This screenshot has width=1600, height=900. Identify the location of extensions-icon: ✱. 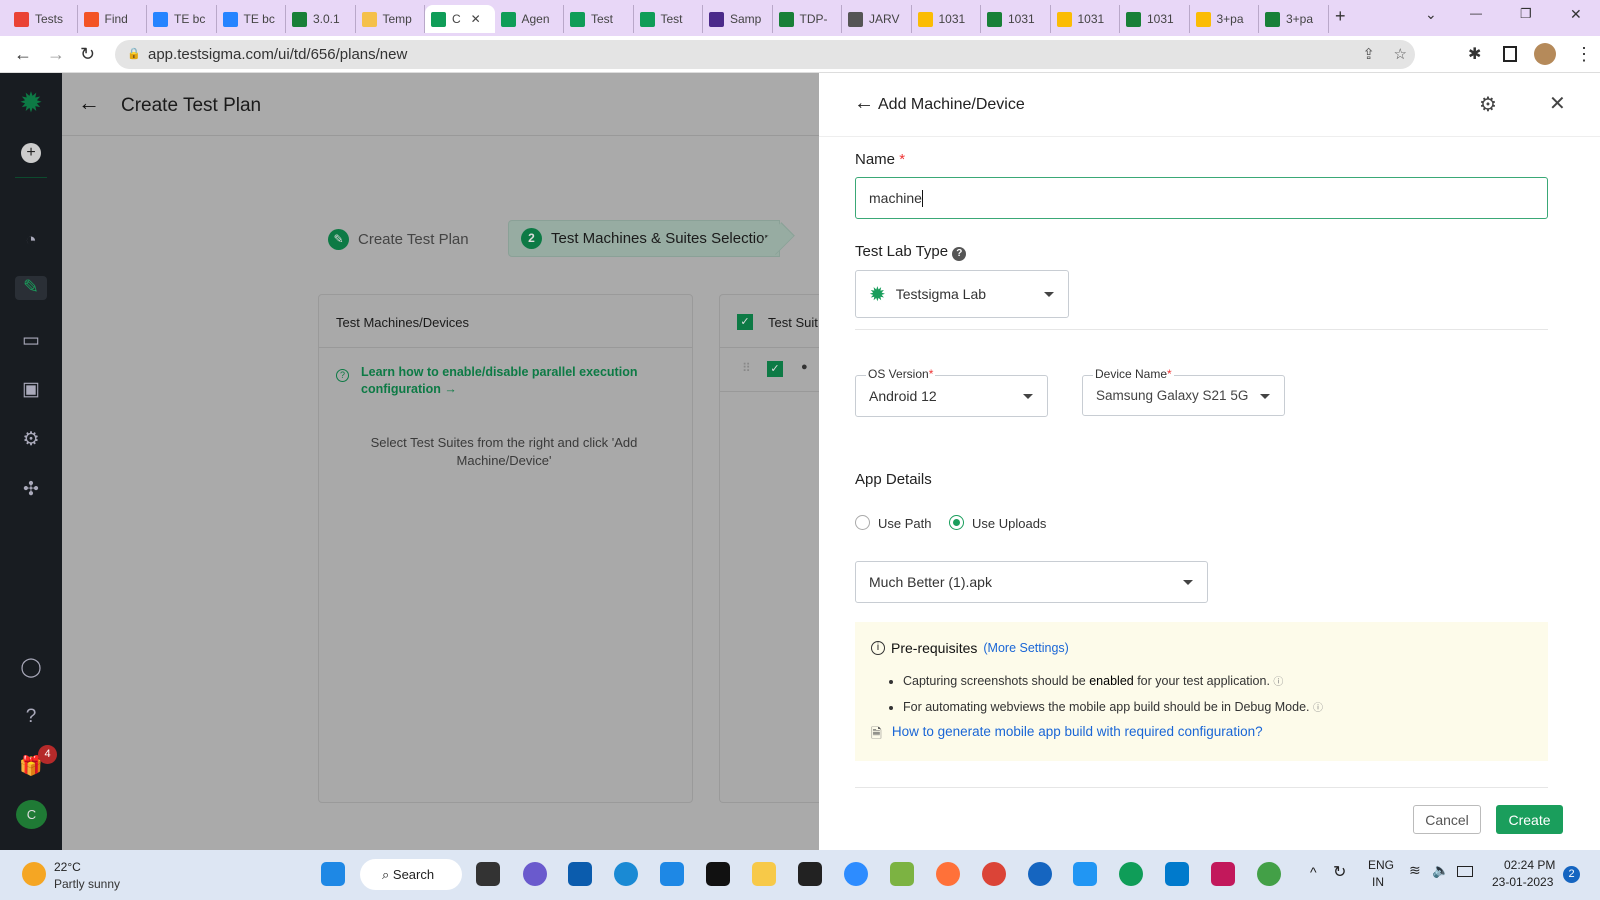
(1474, 54).